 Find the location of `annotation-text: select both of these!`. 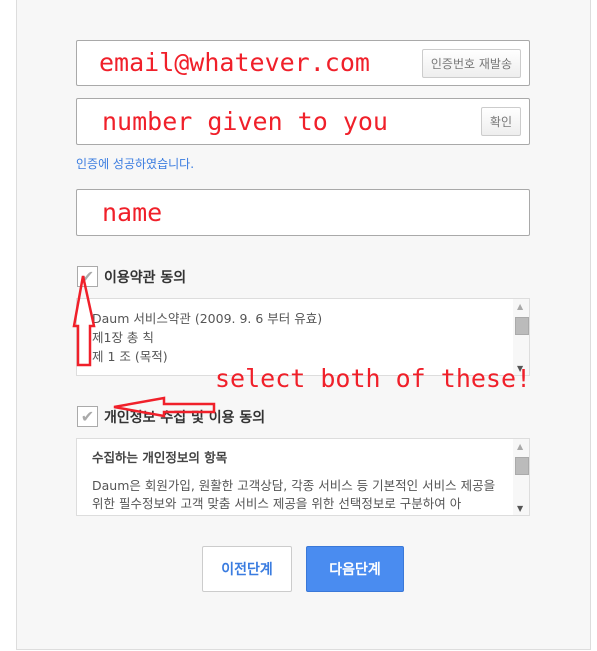

annotation-text: select both of these! is located at coordinates (373, 378).